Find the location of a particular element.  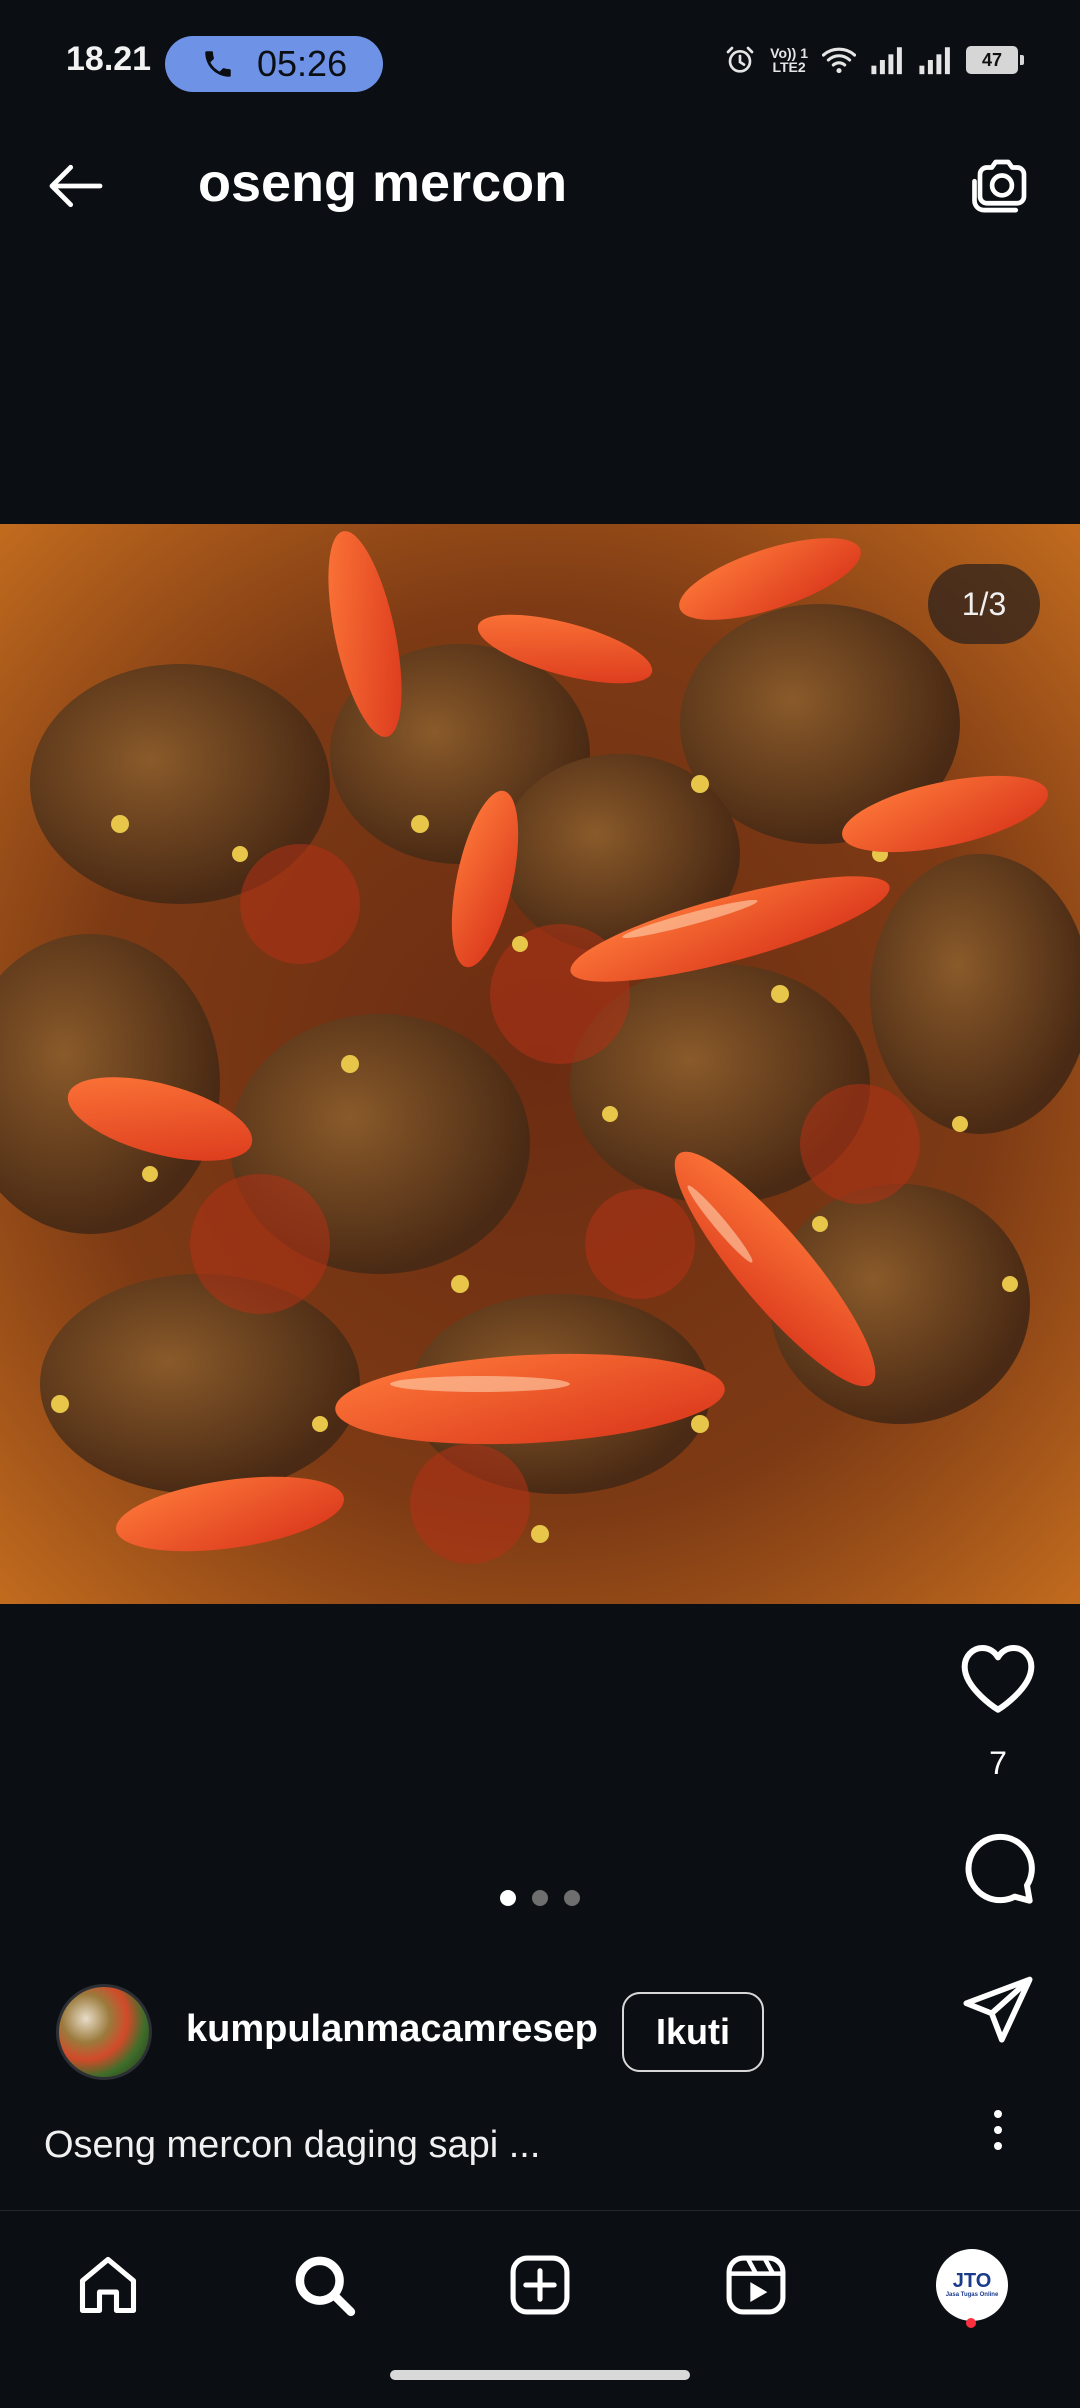

status-bar: 18.21 05:26 Vo)) 1 LTE2 47 is located at coordinates (540, 50).